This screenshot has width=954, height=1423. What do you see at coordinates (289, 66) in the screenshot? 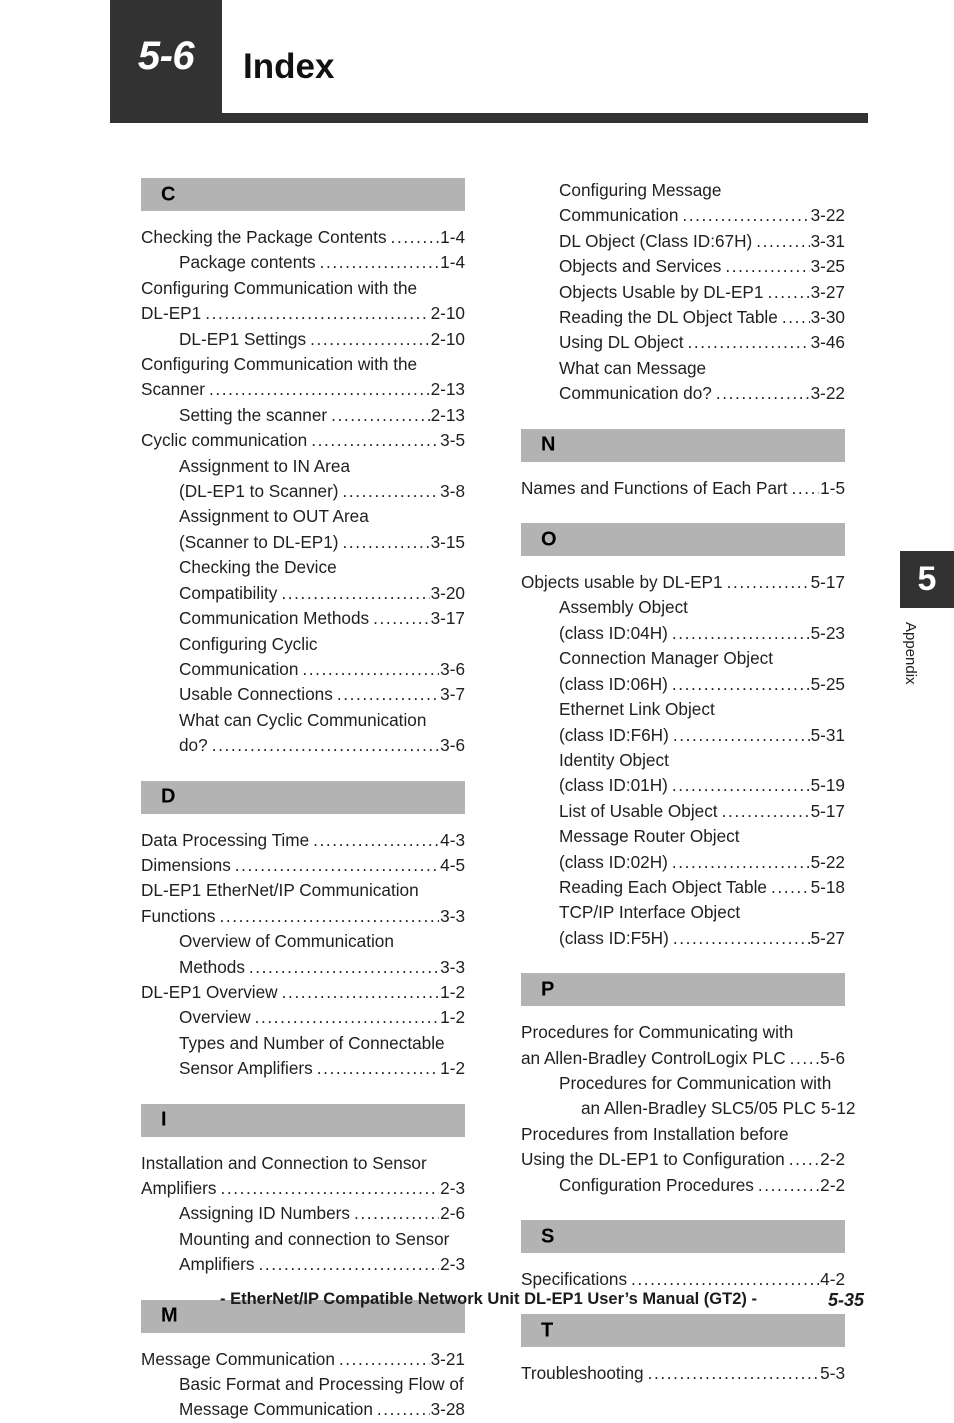
I see `page-title: Index` at bounding box center [289, 66].